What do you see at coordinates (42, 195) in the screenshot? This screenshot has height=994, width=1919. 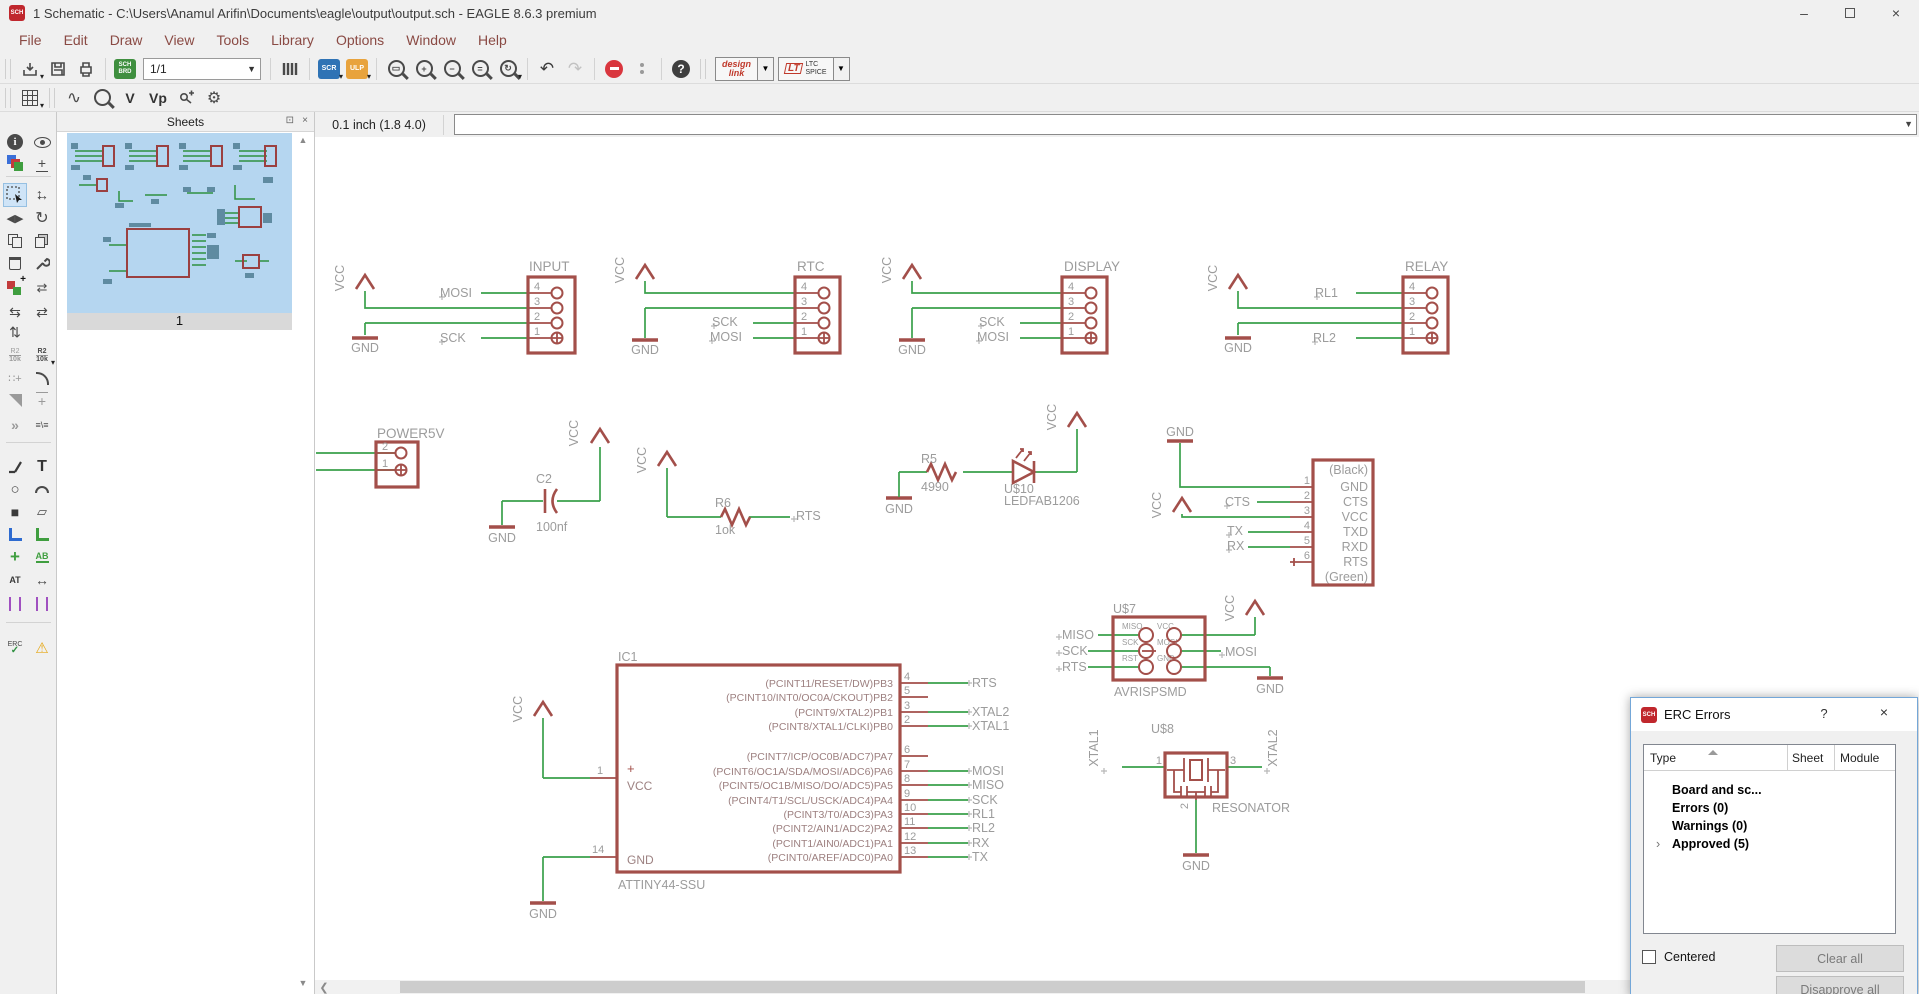 I see `move-tool: ↔ ↔` at bounding box center [42, 195].